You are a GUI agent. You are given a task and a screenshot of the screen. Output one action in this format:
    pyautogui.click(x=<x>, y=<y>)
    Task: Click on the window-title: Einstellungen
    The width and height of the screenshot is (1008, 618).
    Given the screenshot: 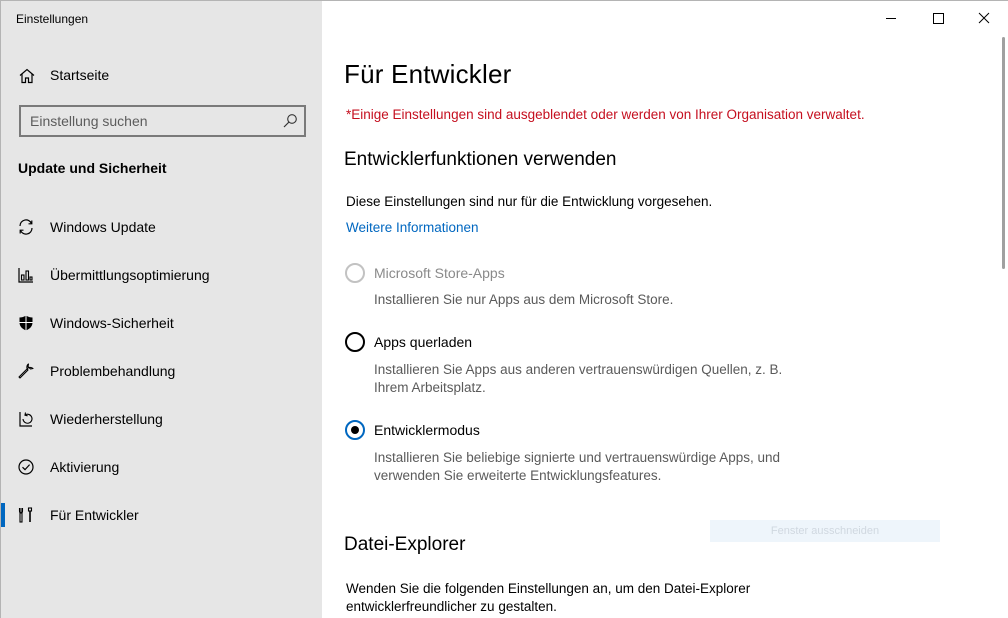 What is the action you would take?
    pyautogui.click(x=52, y=19)
    